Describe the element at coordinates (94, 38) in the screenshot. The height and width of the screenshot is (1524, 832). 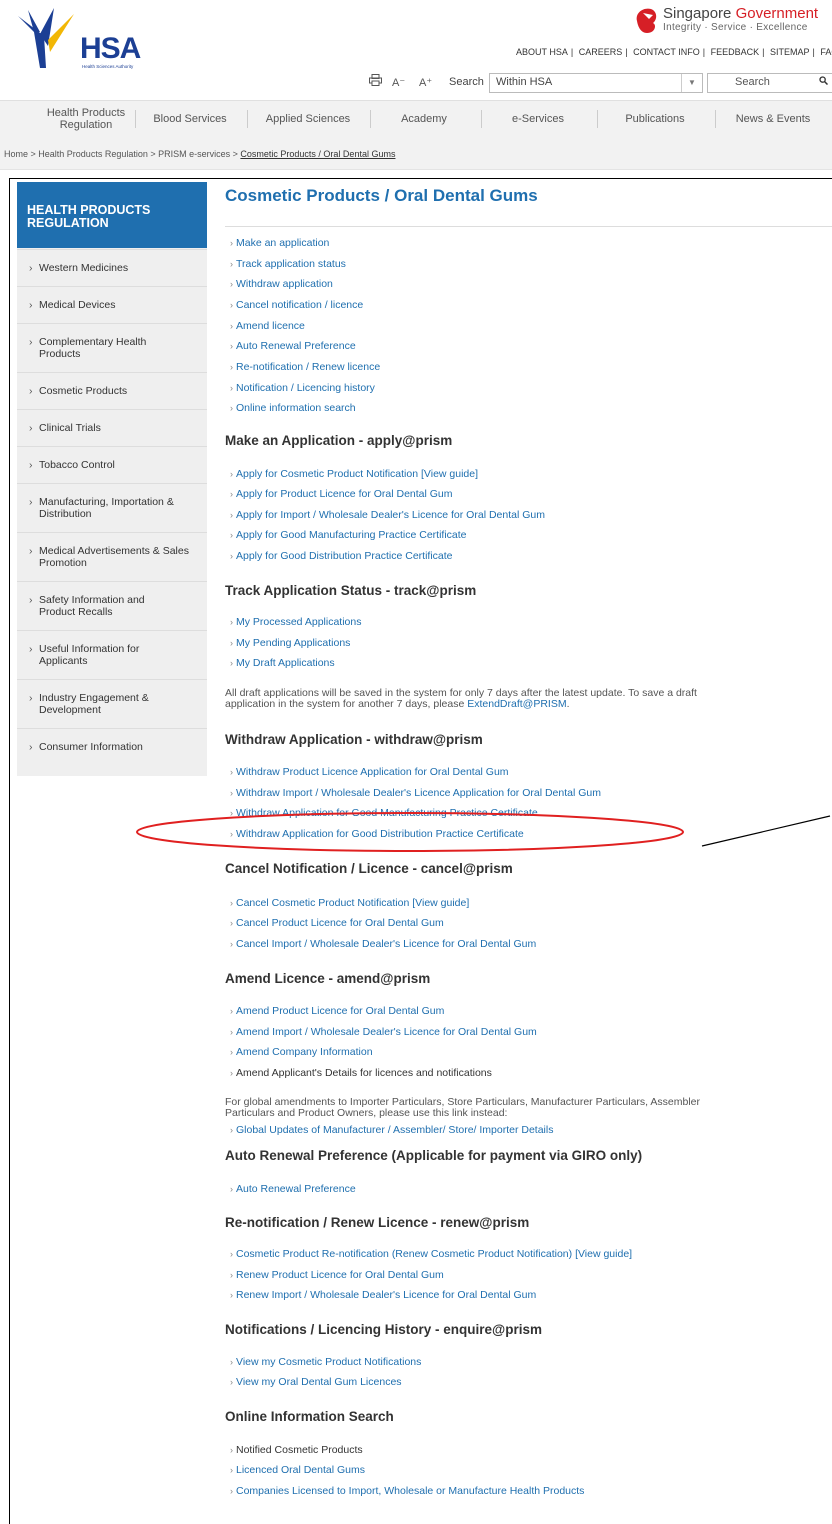
I see `hsa-logo: HSA Health Sciences Authority` at that location.